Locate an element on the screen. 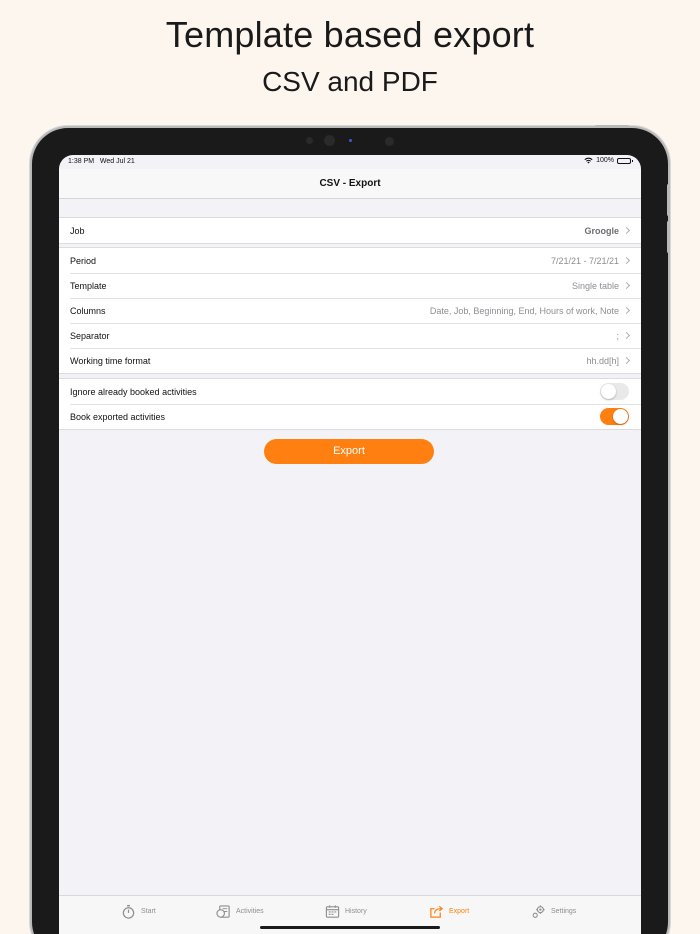 The width and height of the screenshot is (700, 934). battery-icon is located at coordinates (625, 160).